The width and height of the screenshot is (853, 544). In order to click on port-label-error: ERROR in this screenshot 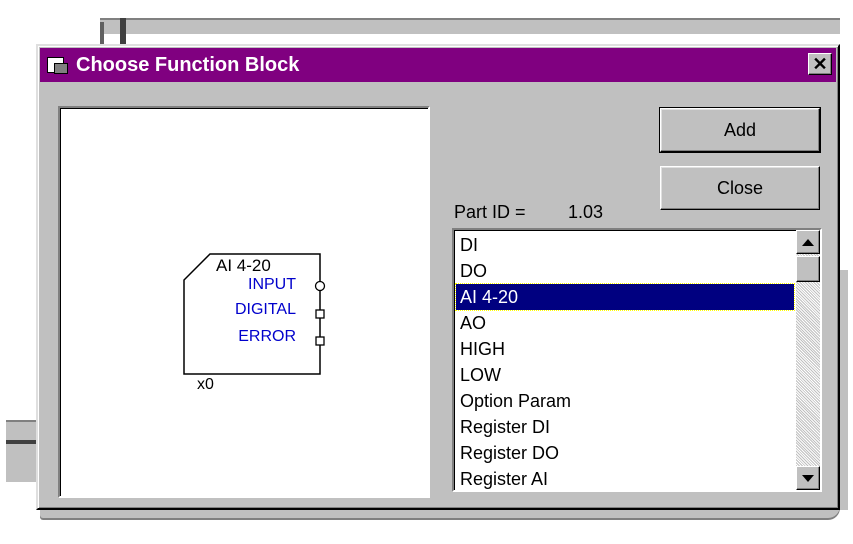, I will do `click(267, 336)`.